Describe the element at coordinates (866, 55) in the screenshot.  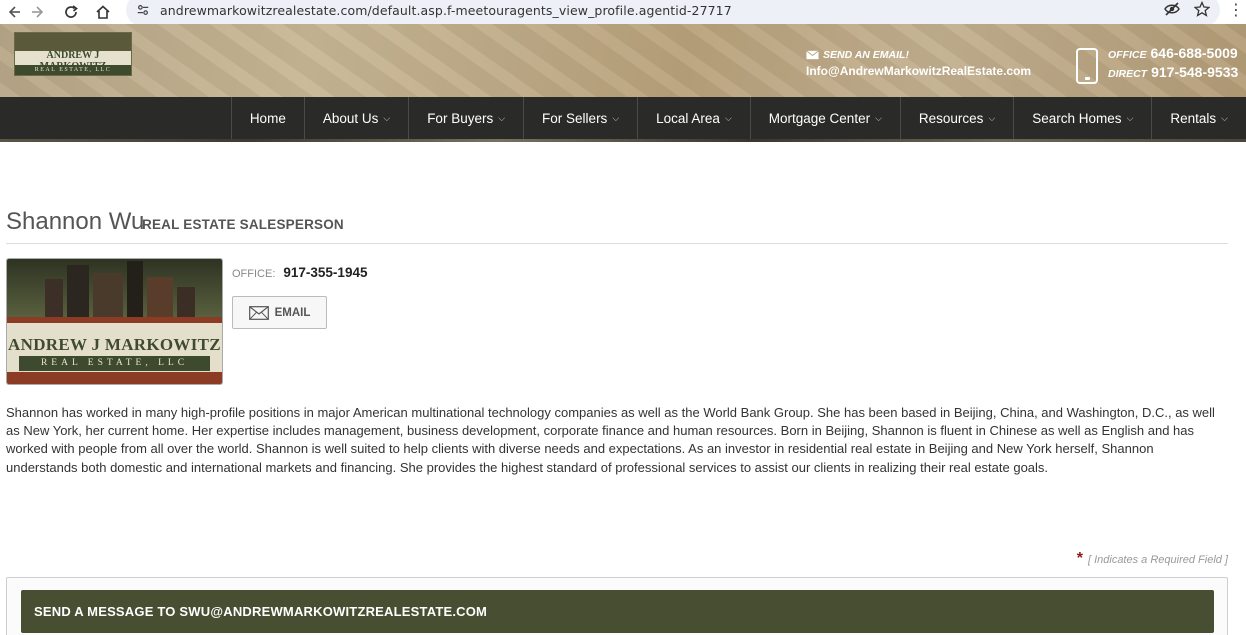
I see `email-label: SEND AN EMAIL!` at that location.